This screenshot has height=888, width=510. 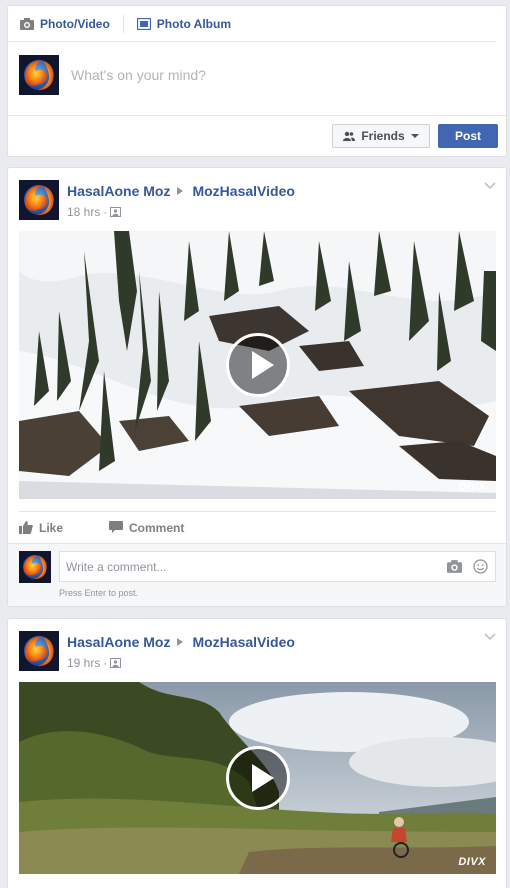 I want to click on emoji-icon, so click(x=480, y=566).